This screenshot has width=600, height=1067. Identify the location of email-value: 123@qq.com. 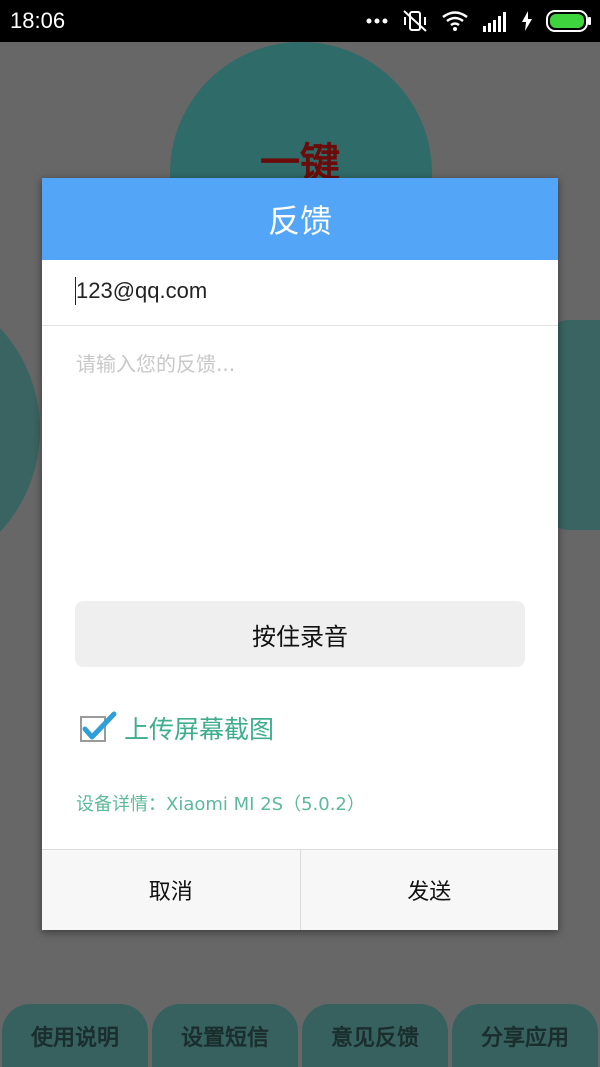
(142, 290).